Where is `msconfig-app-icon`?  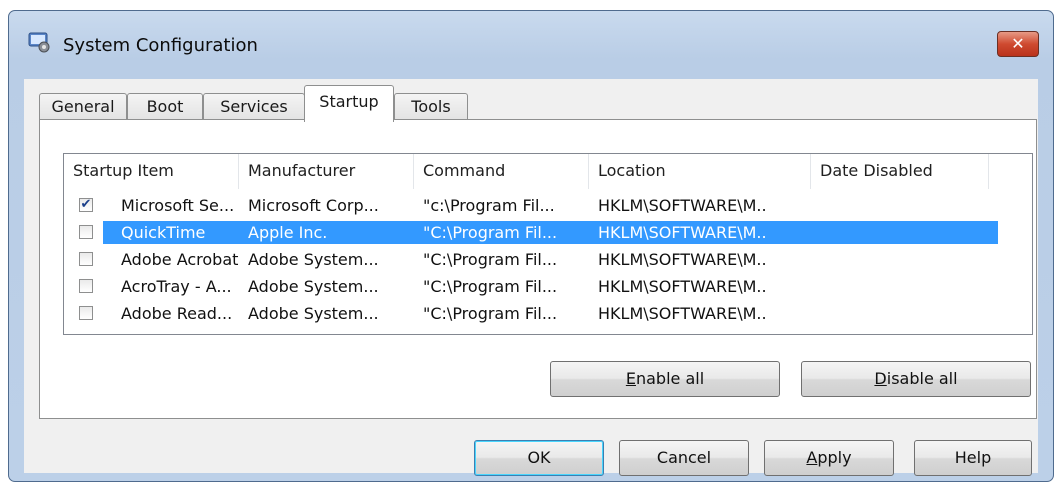 msconfig-app-icon is located at coordinates (39, 42).